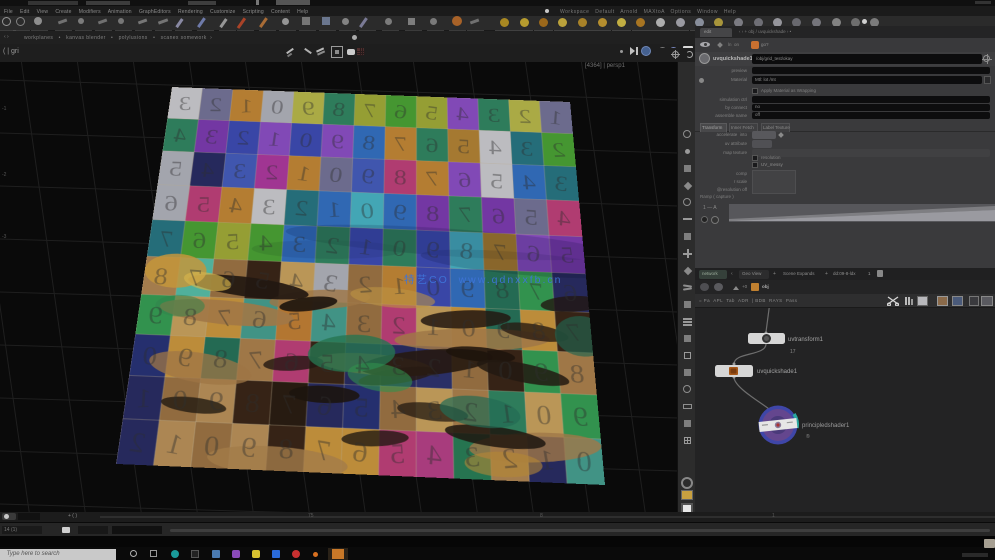  What do you see at coordinates (806, 340) in the screenshot?
I see `svg-text: uvtransform1` at bounding box center [806, 340].